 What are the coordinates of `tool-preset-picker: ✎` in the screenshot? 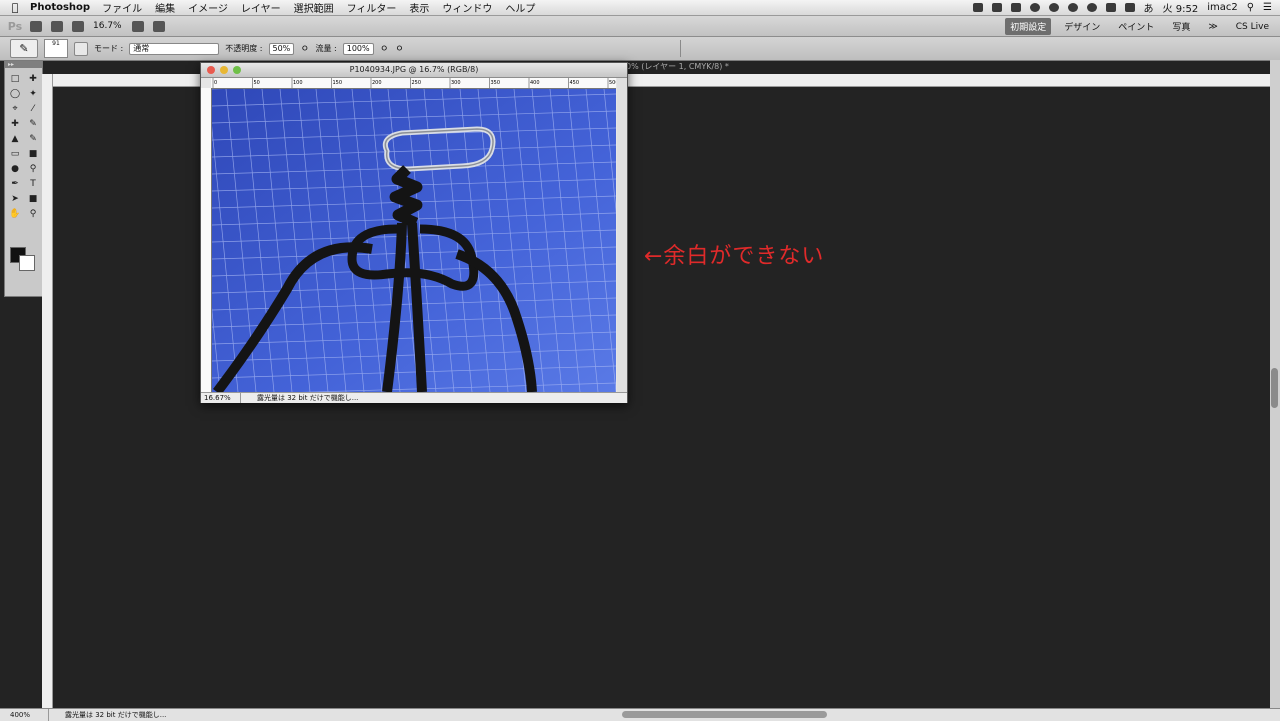 It's located at (24, 48).